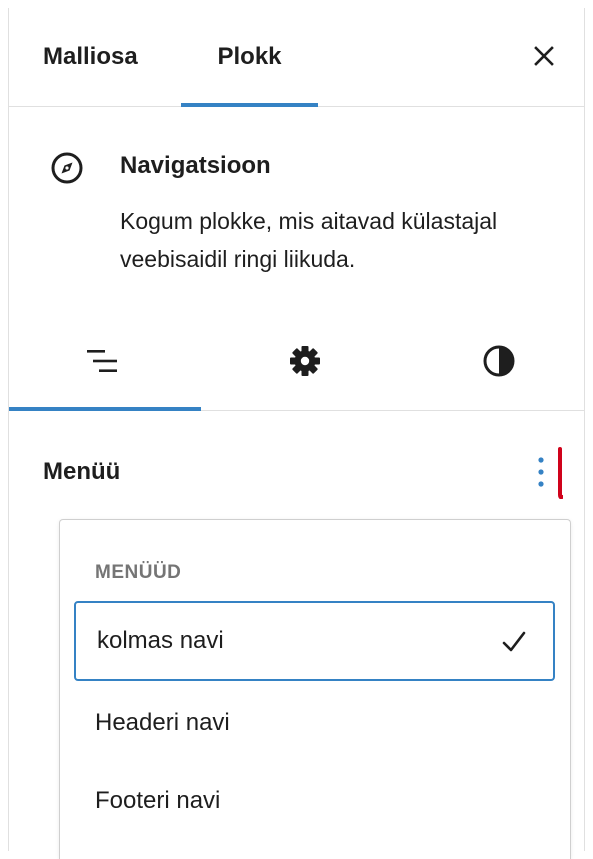  I want to click on tab-block-label: Plokk, so click(249, 56).